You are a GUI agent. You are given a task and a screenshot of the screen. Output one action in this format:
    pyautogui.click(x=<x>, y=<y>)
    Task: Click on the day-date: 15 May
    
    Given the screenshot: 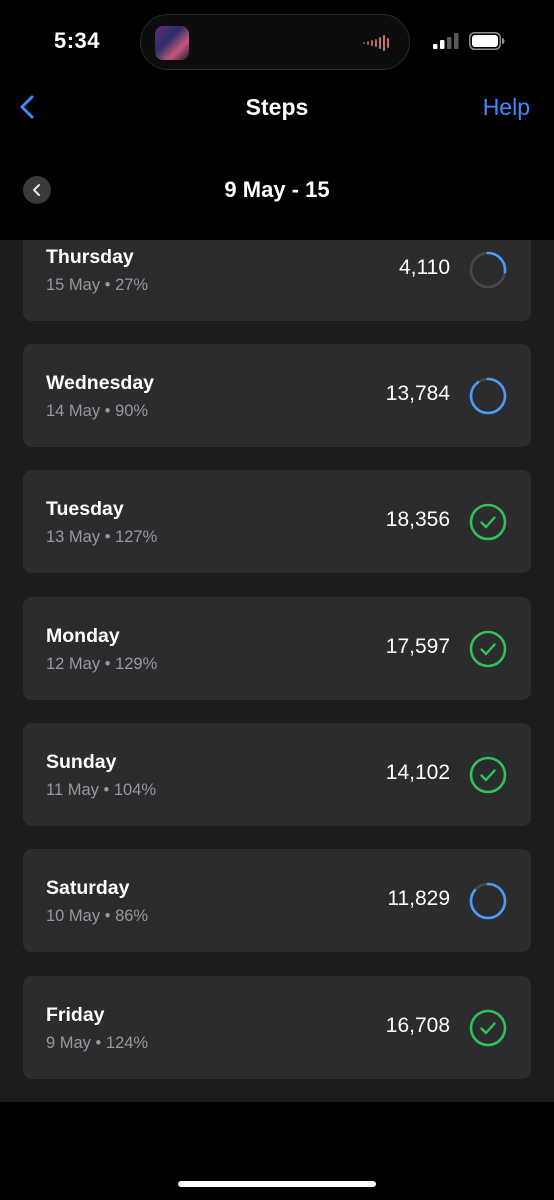 What is the action you would take?
    pyautogui.click(x=73, y=285)
    